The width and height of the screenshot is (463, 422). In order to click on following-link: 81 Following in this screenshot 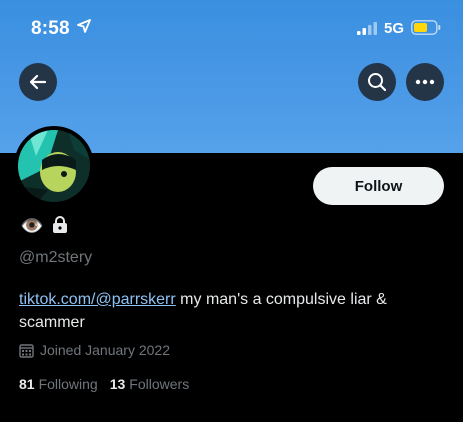, I will do `click(58, 384)`.